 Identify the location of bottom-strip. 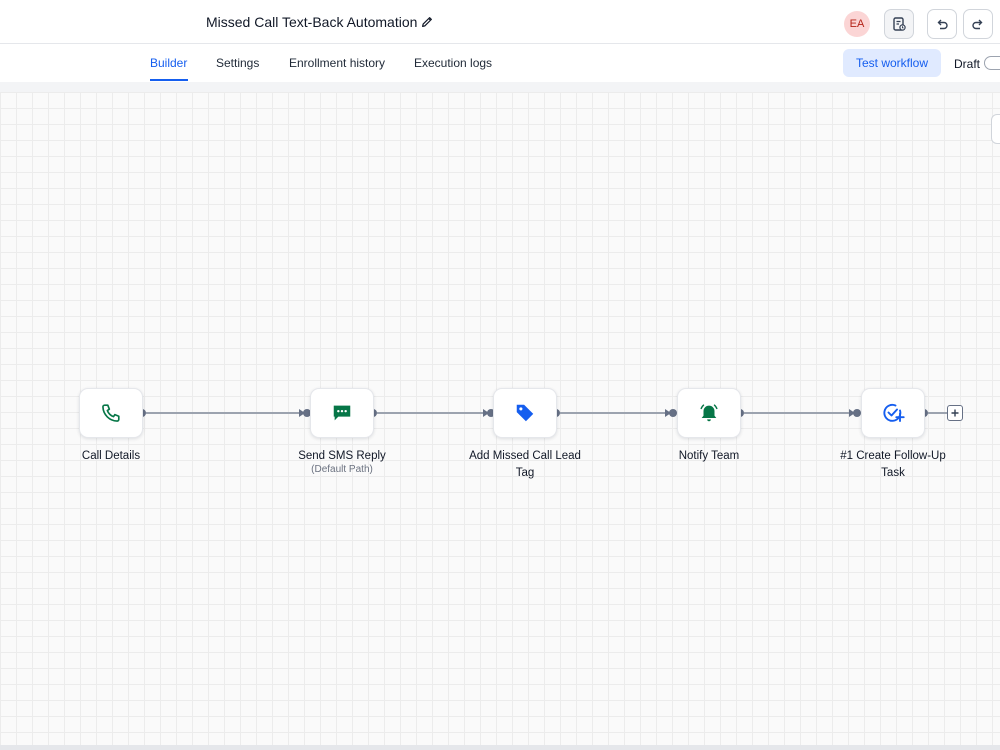
(500, 747).